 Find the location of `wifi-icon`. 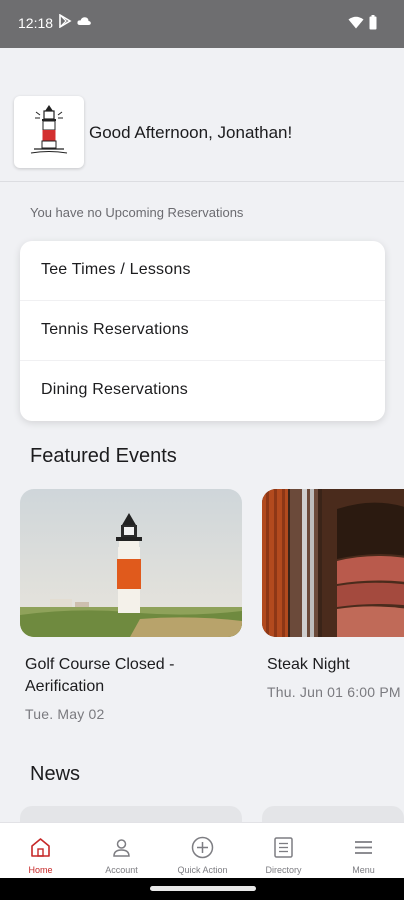

wifi-icon is located at coordinates (356, 22).